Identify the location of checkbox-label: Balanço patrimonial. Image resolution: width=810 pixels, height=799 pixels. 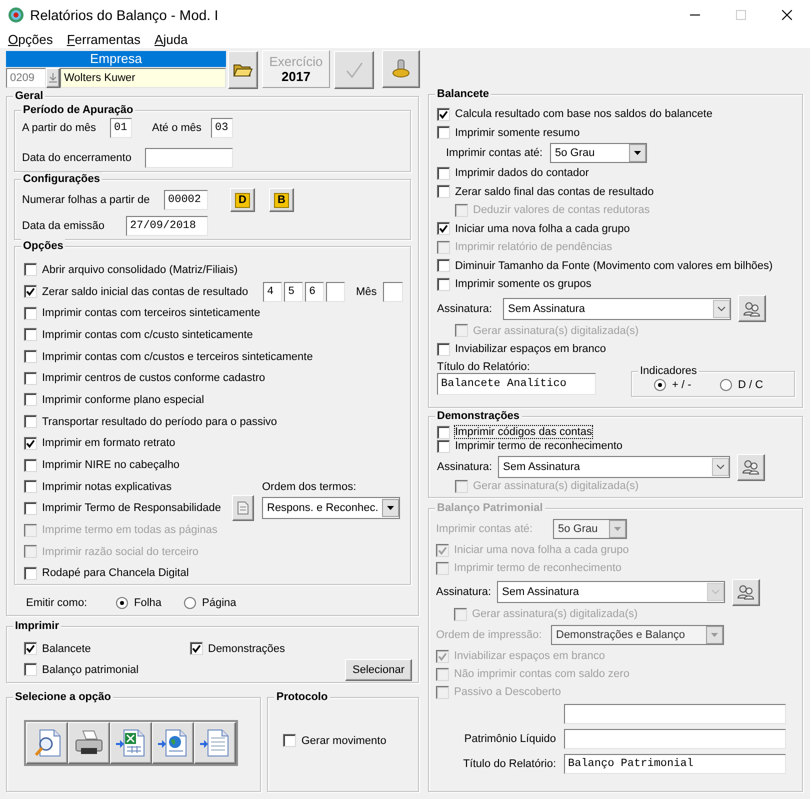
(90, 670).